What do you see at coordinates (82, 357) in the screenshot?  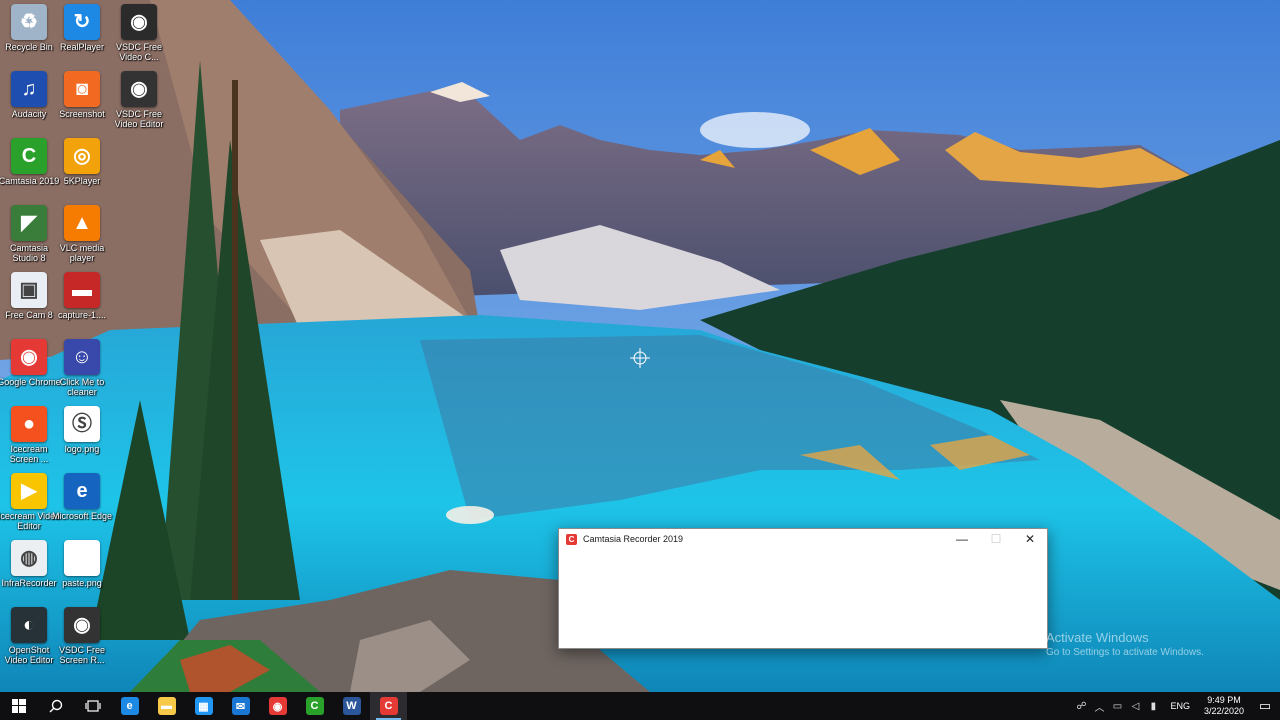 I see `cleaner-icon: ☺` at bounding box center [82, 357].